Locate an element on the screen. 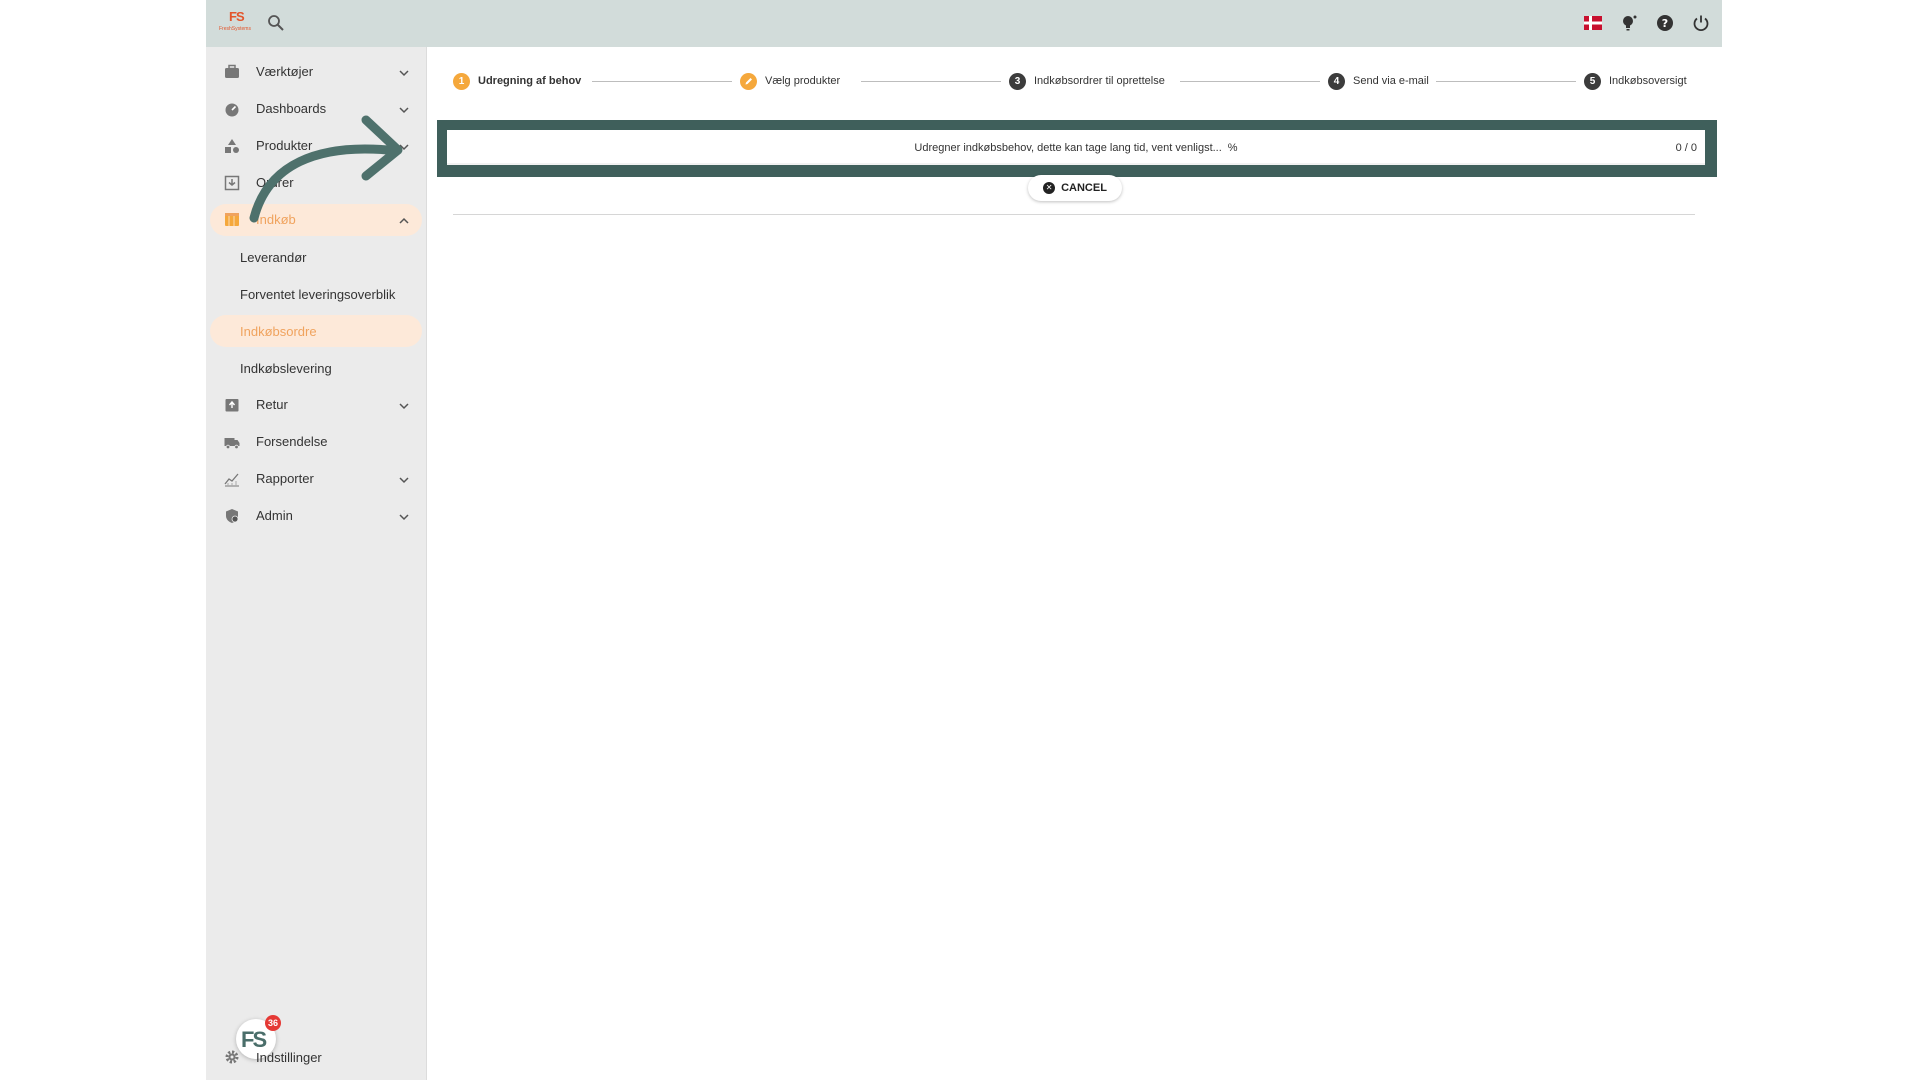  sidebar-subitem-leverandor: Leverandør is located at coordinates (316, 257).